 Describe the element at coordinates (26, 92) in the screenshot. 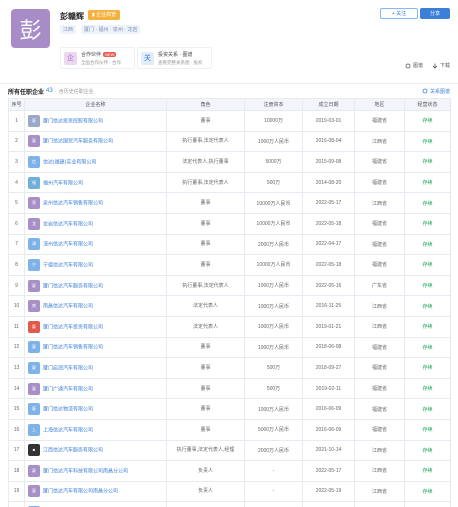

I see `section-title: 所有任职企业` at that location.